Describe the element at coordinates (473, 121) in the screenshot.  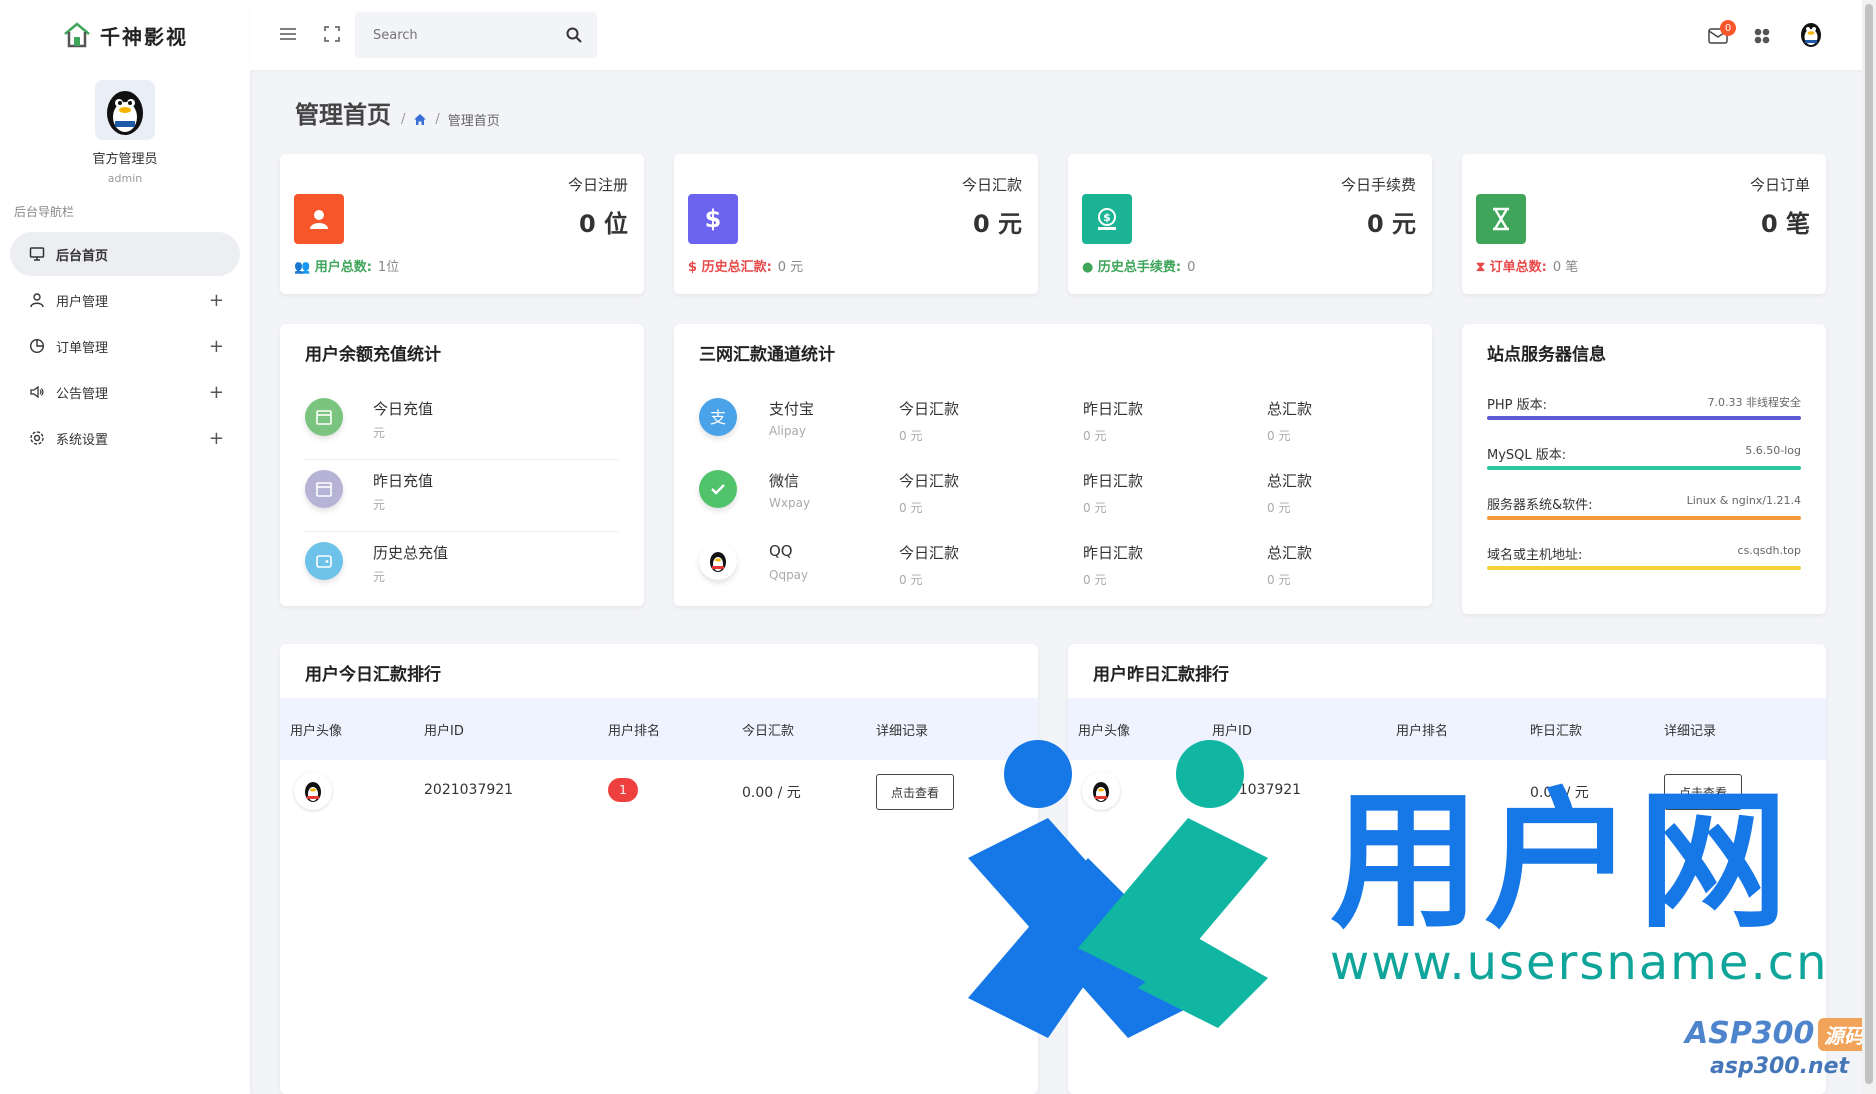
I see `breadcrumb-current: 管理首页` at that location.